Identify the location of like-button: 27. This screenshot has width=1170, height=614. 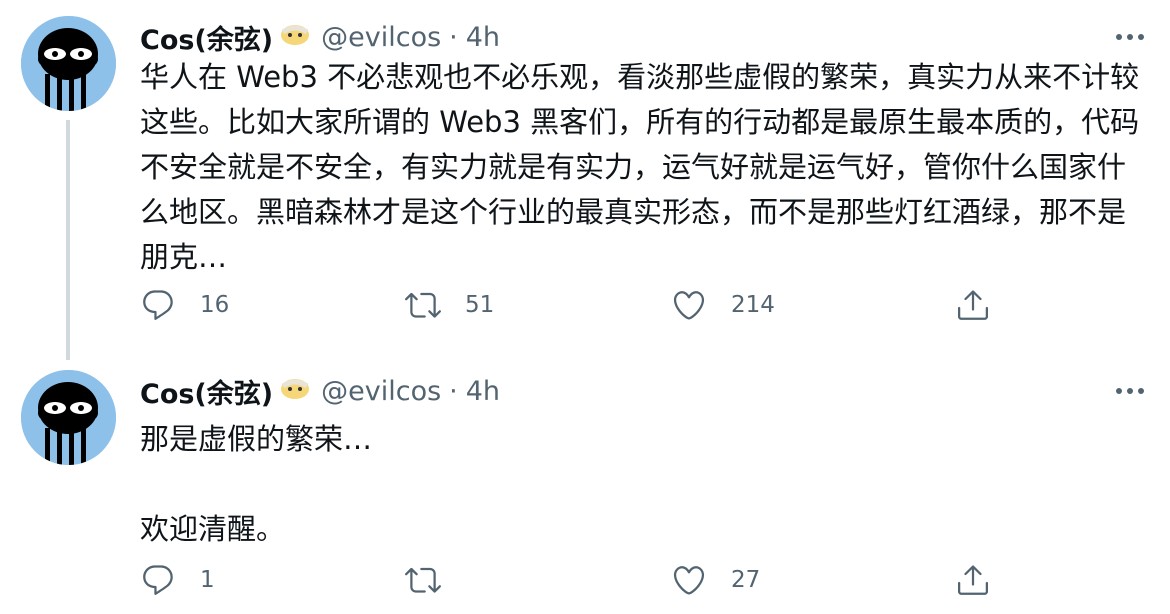
(715, 580).